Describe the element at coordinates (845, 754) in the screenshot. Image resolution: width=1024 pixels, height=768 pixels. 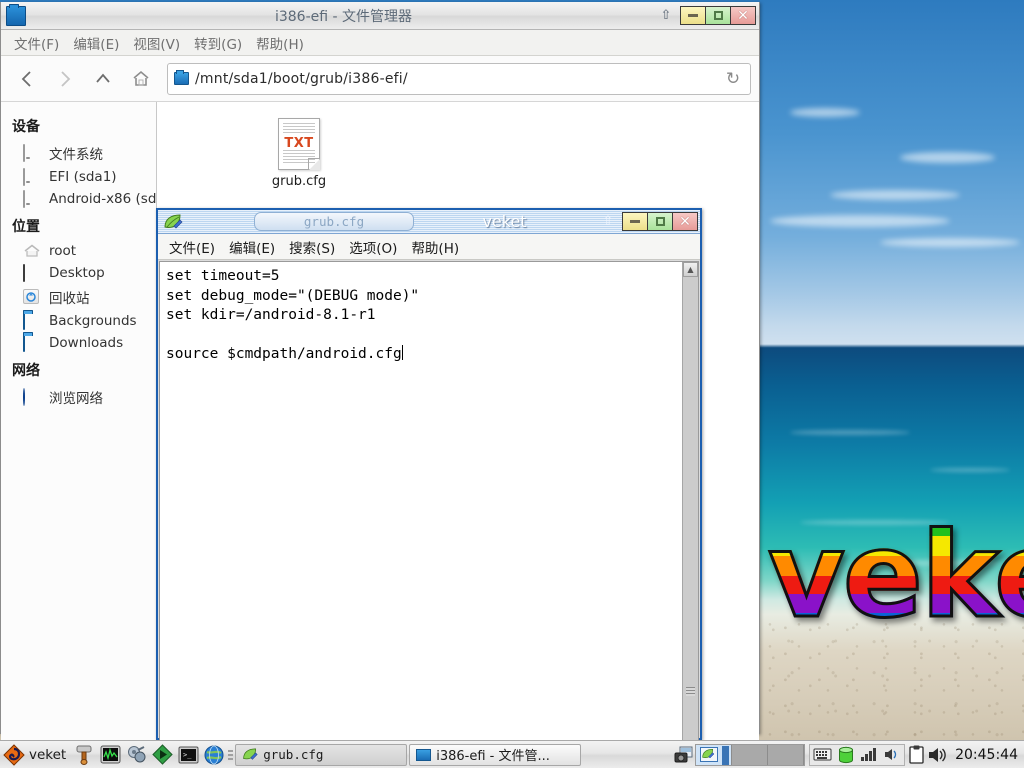
I see `disk-usage-icon` at that location.